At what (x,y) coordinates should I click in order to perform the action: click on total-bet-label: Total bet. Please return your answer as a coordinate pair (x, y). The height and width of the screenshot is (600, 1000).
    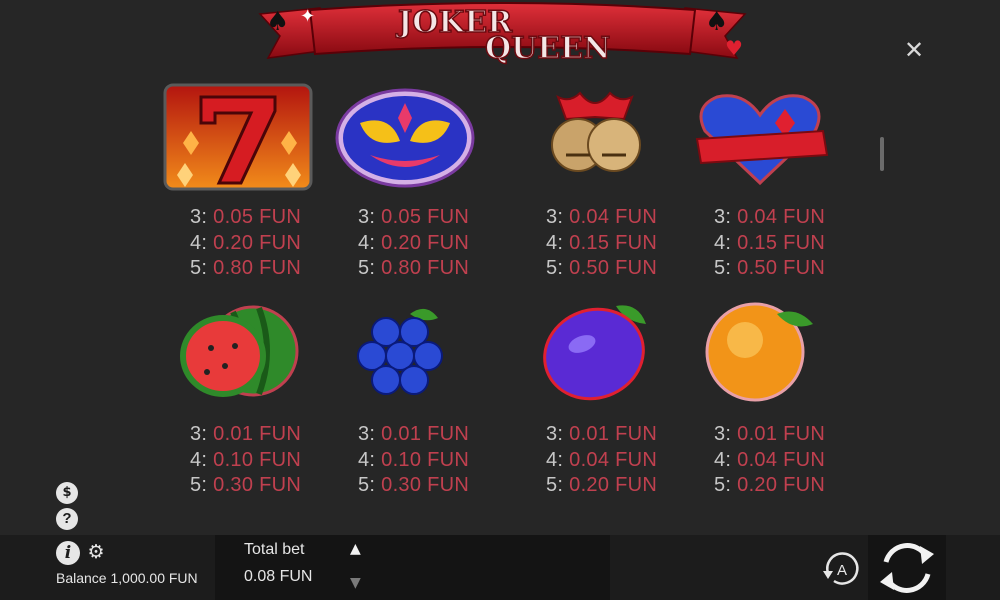
    Looking at the image, I should click on (274, 549).